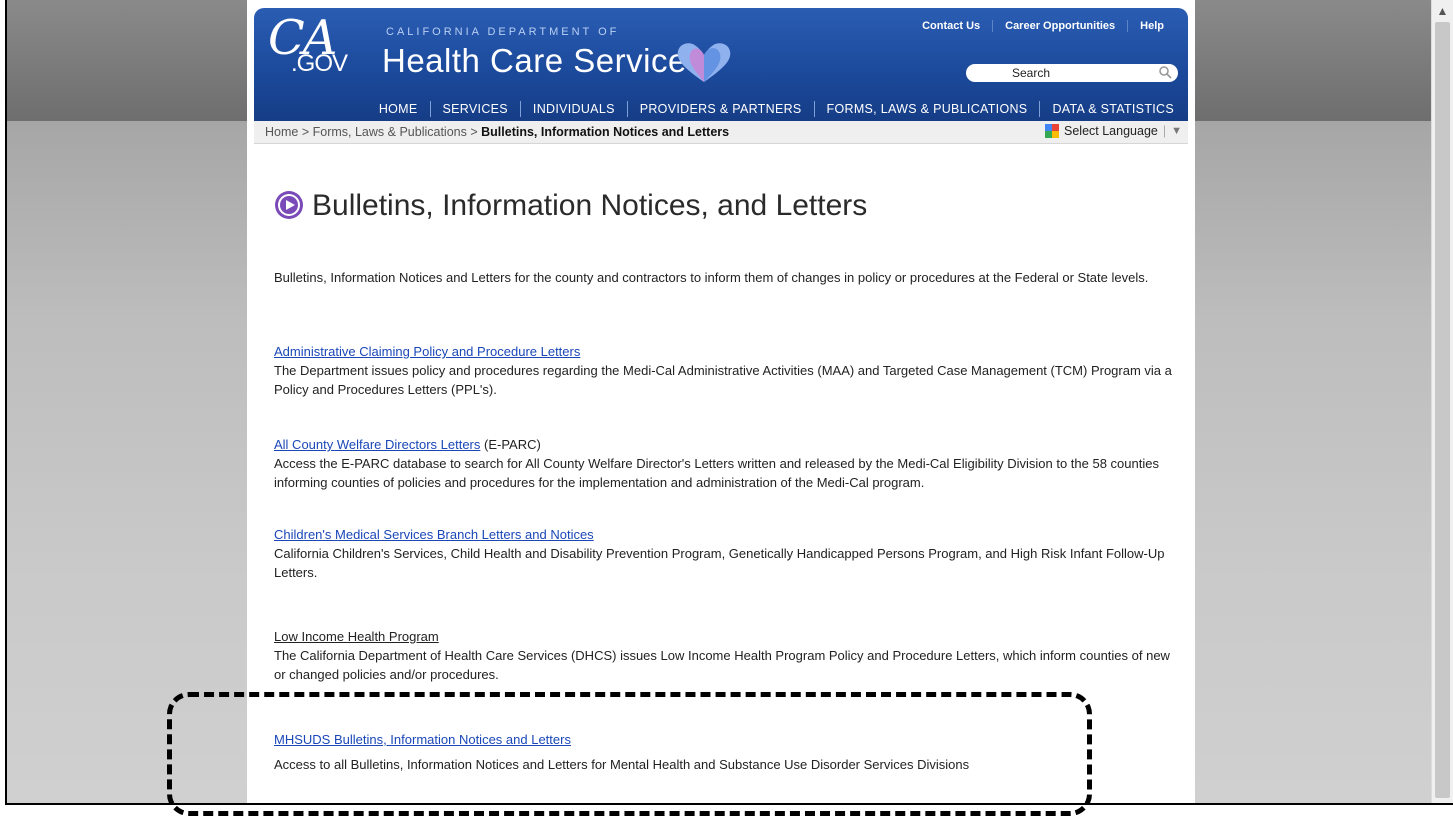  What do you see at coordinates (503, 32) in the screenshot?
I see `department-line: CALIFORNIA DEPARTMENT OF` at bounding box center [503, 32].